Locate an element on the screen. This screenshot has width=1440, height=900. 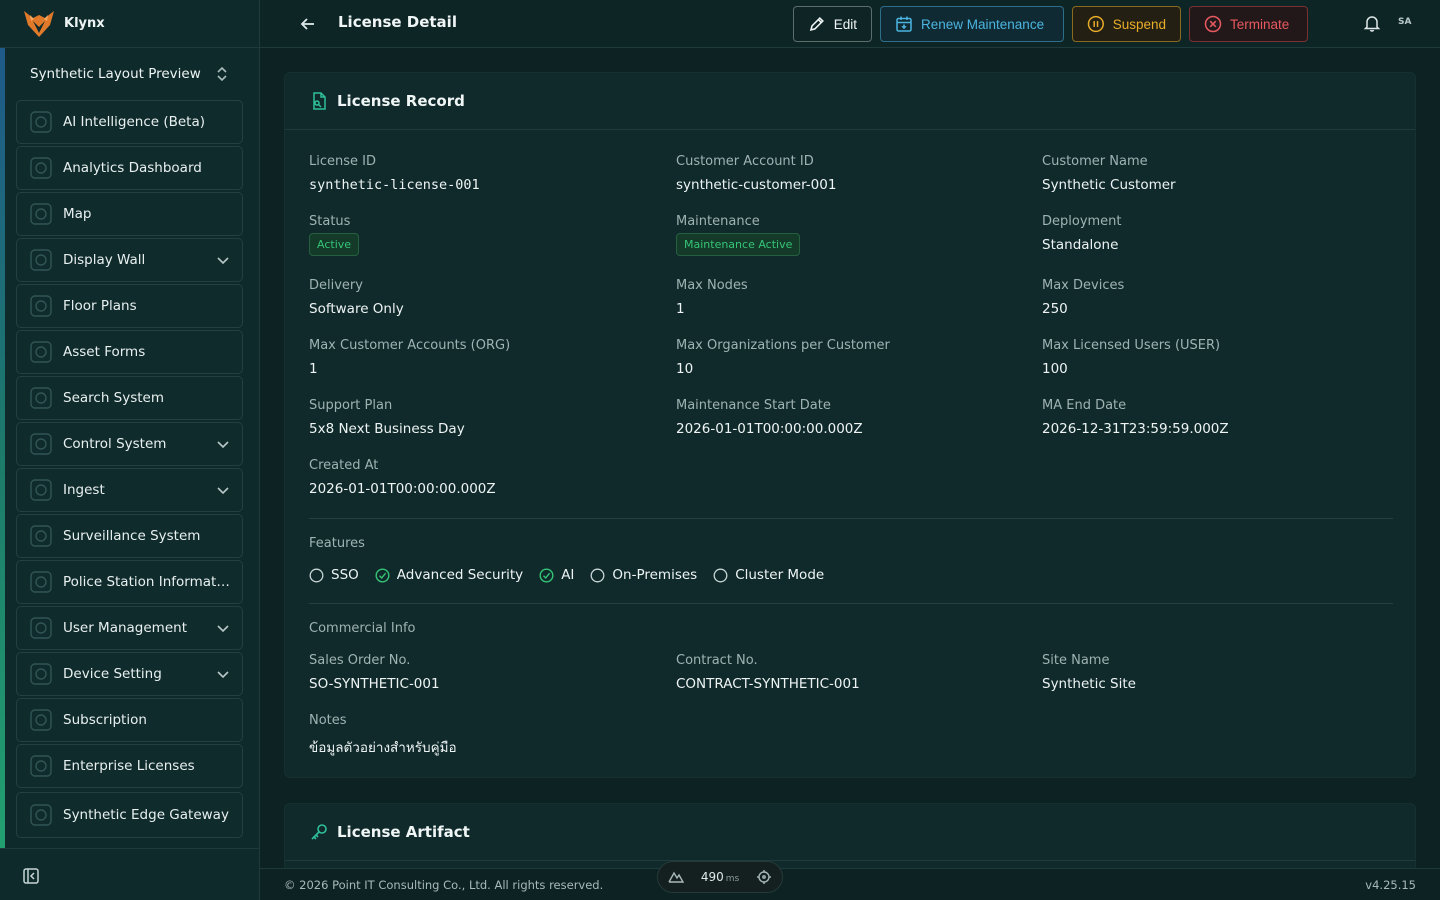
sidebar-item-synthetic-edge-gateway: Synthetic Edge Gateway is located at coordinates (129, 815).